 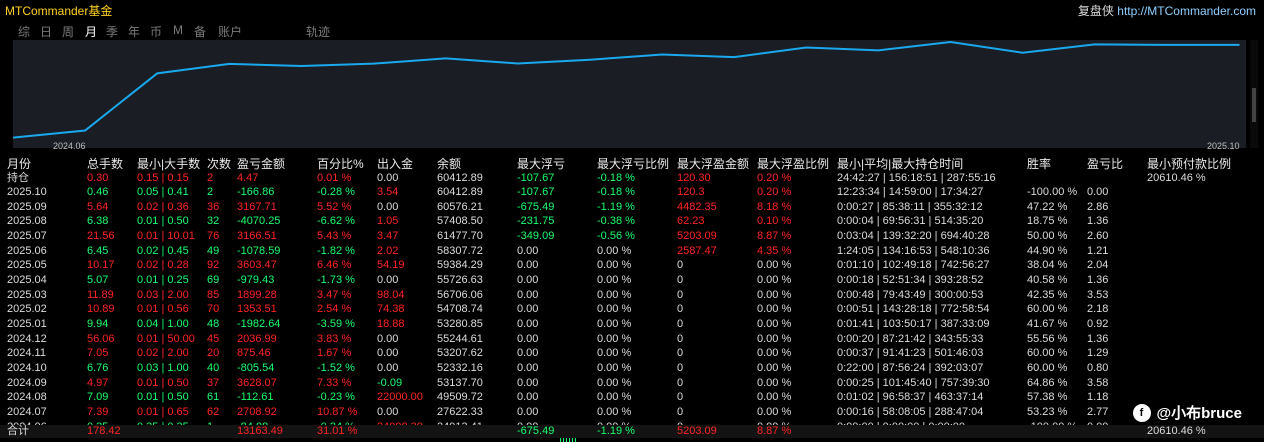 What do you see at coordinates (27, 235) in the screenshot?
I see `table-cell: 2025.07` at bounding box center [27, 235].